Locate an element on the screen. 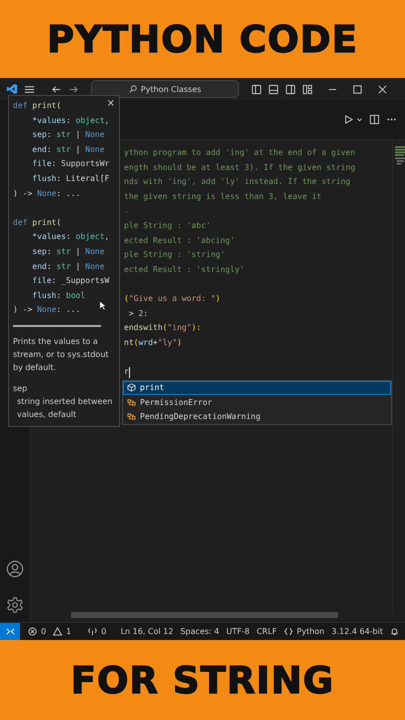  error-icon is located at coordinates (32, 631).